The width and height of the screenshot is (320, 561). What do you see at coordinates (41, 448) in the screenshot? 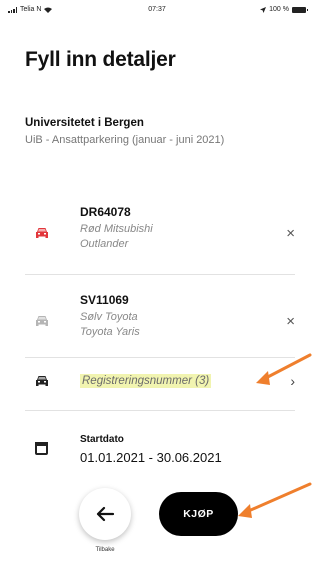
I see `calendar-icon` at bounding box center [41, 448].